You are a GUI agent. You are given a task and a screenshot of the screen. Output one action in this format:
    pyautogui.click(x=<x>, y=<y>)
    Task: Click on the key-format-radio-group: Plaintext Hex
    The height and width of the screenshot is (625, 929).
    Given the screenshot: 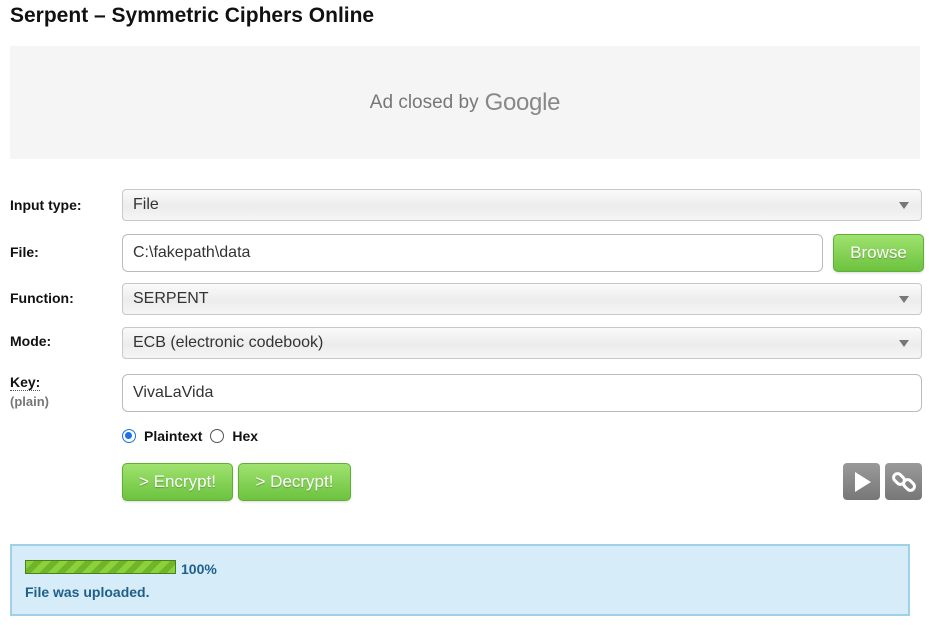 What is the action you would take?
    pyautogui.click(x=190, y=436)
    